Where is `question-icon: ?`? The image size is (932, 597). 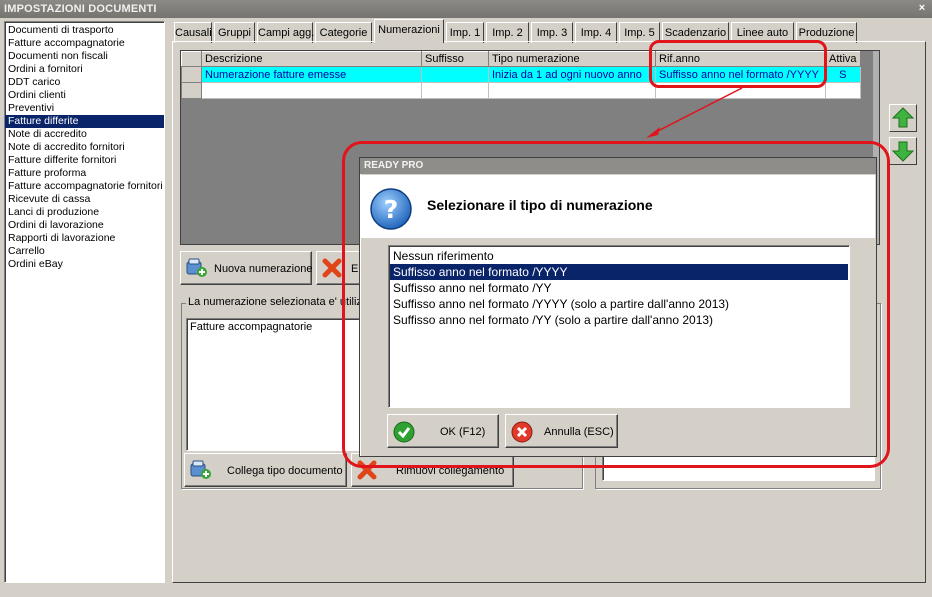 question-icon: ? is located at coordinates (391, 210).